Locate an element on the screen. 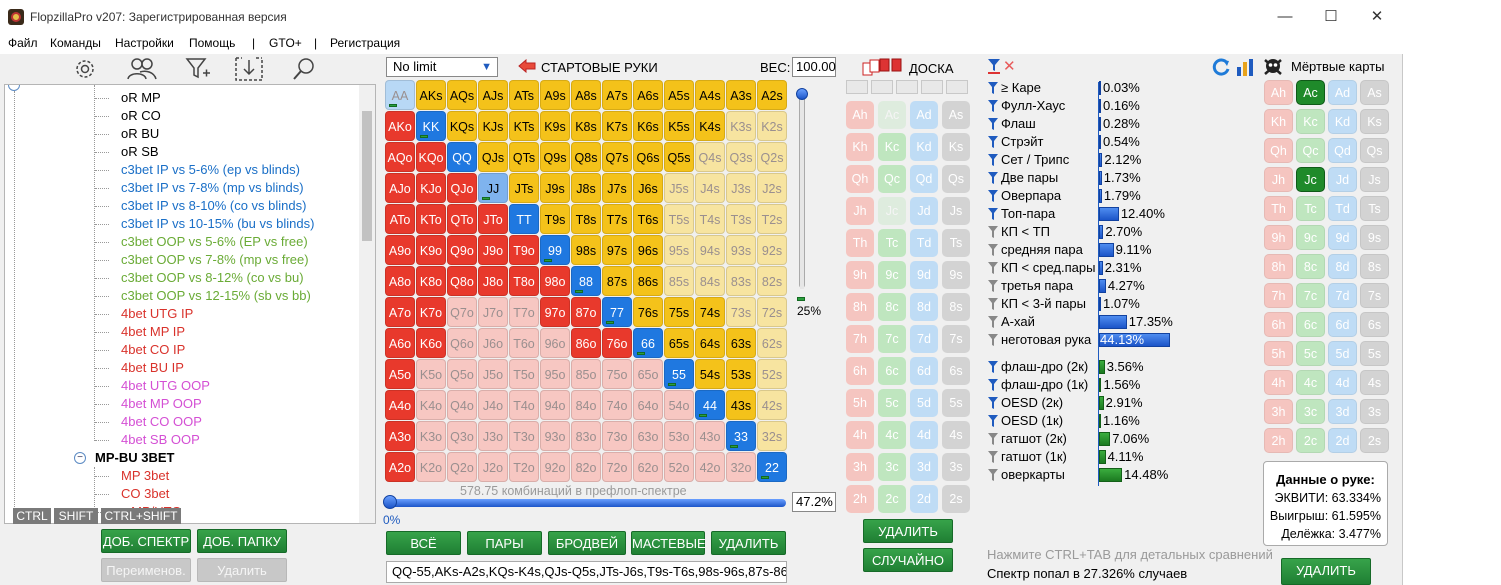 The image size is (1501, 585). board-card: 8h is located at coordinates (860, 307).